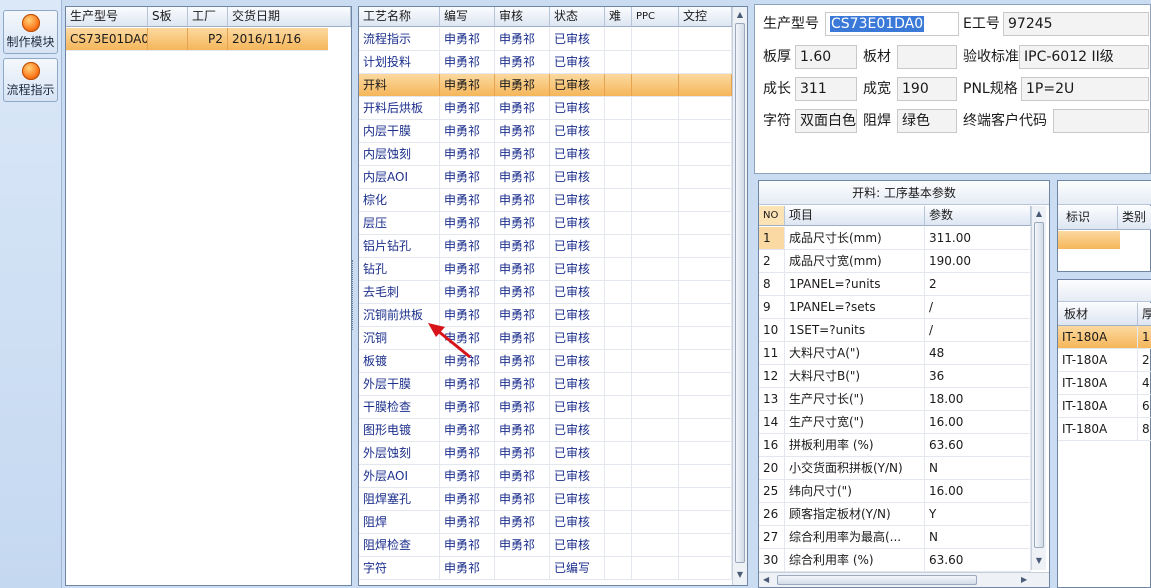 The image size is (1151, 588). What do you see at coordinates (826, 121) in the screenshot?
I see `char-field: 双面白色` at bounding box center [826, 121].